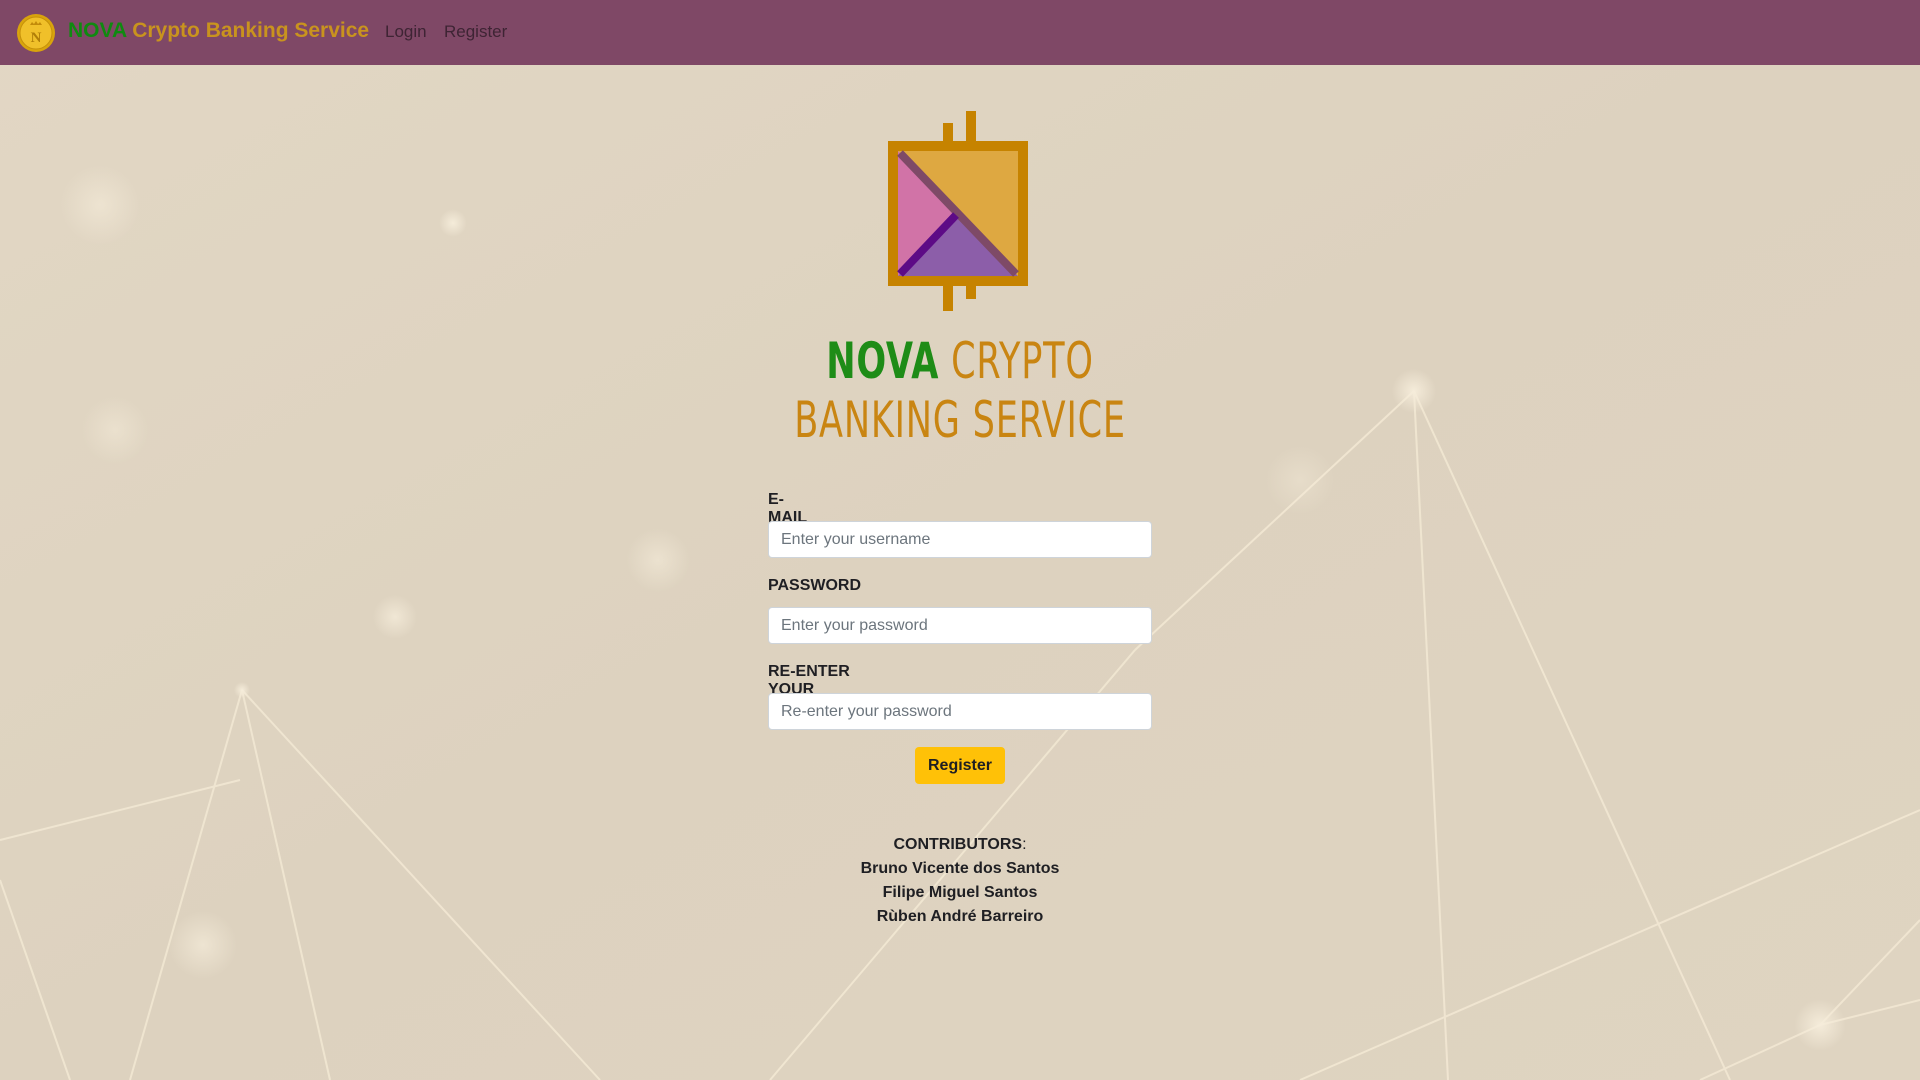 The width and height of the screenshot is (1920, 1080). Describe the element at coordinates (960, 711) in the screenshot. I see `confirm-password-field` at that location.